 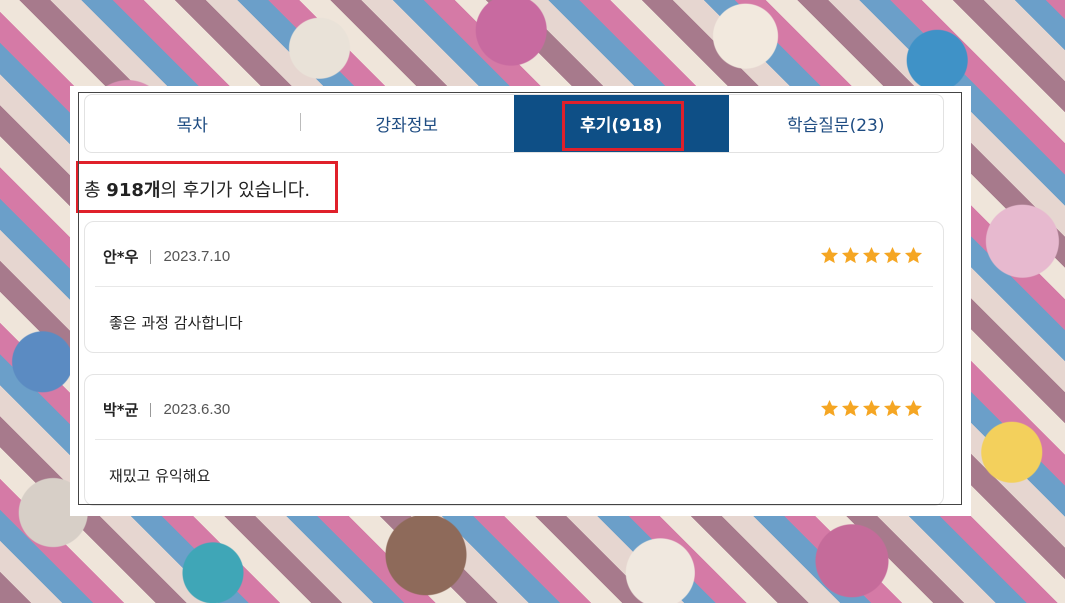 What do you see at coordinates (207, 187) in the screenshot?
I see `highlight-box-count` at bounding box center [207, 187].